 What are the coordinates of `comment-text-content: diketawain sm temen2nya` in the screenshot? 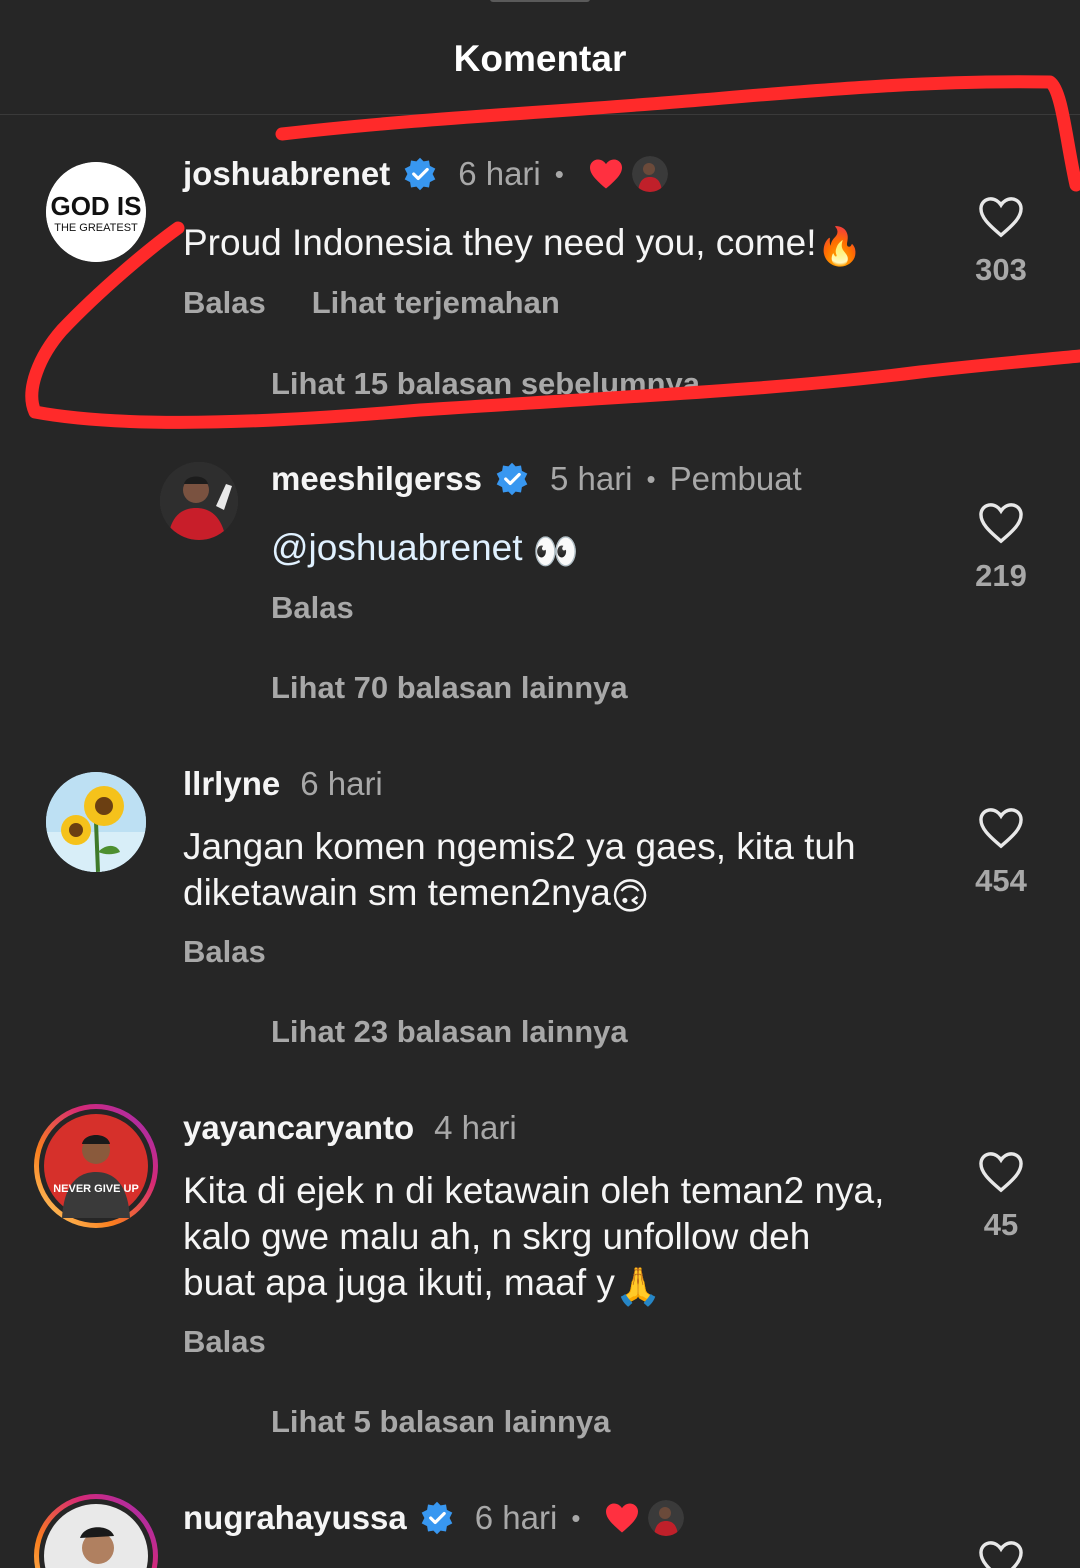 It's located at (397, 892).